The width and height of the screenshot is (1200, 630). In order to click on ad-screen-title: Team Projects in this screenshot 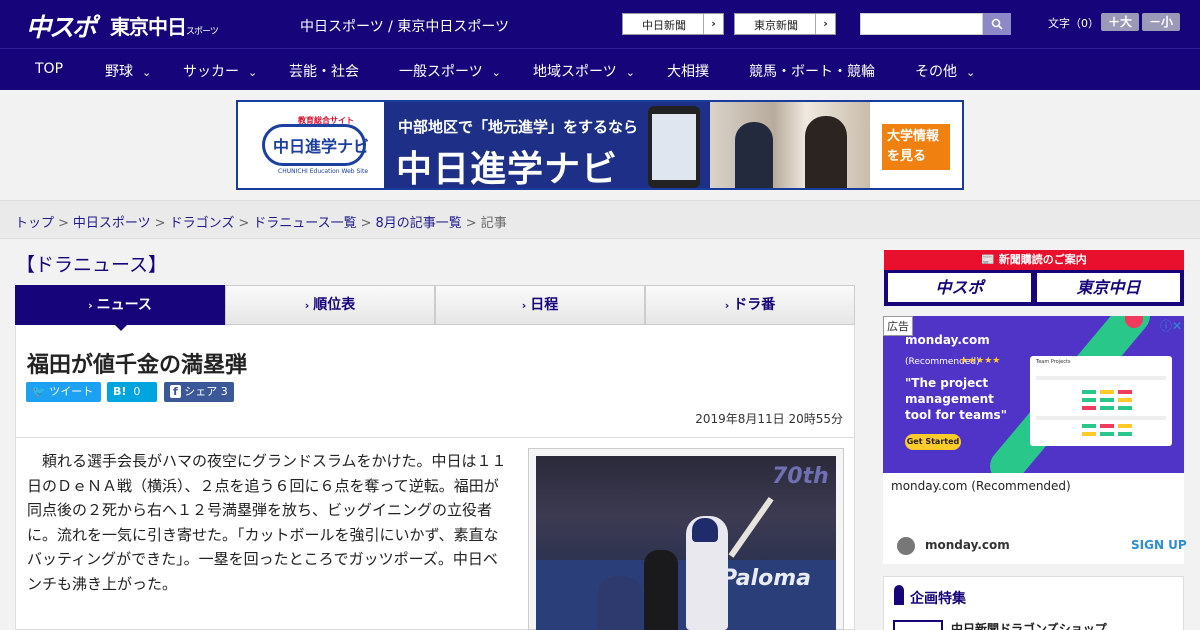, I will do `click(1053, 362)`.